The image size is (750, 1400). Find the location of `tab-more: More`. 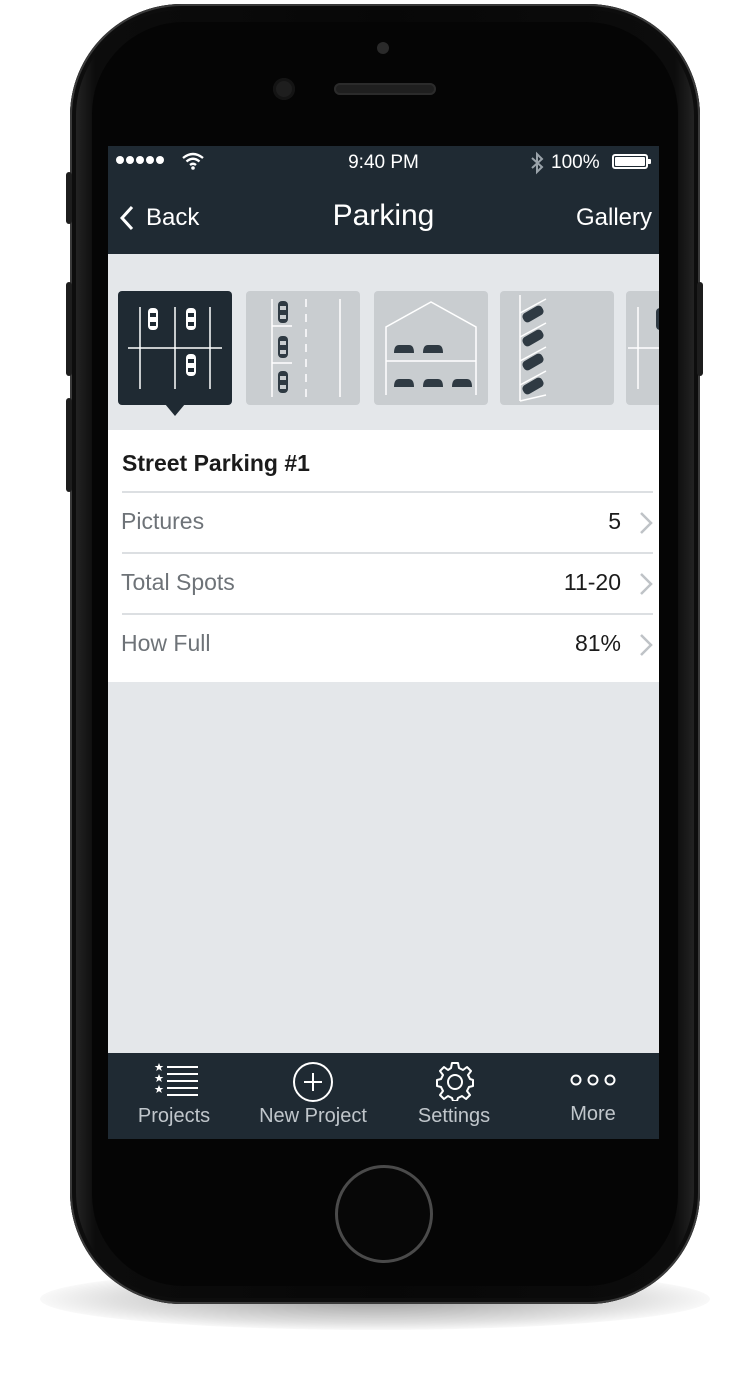

tab-more: More is located at coordinates (593, 1096).